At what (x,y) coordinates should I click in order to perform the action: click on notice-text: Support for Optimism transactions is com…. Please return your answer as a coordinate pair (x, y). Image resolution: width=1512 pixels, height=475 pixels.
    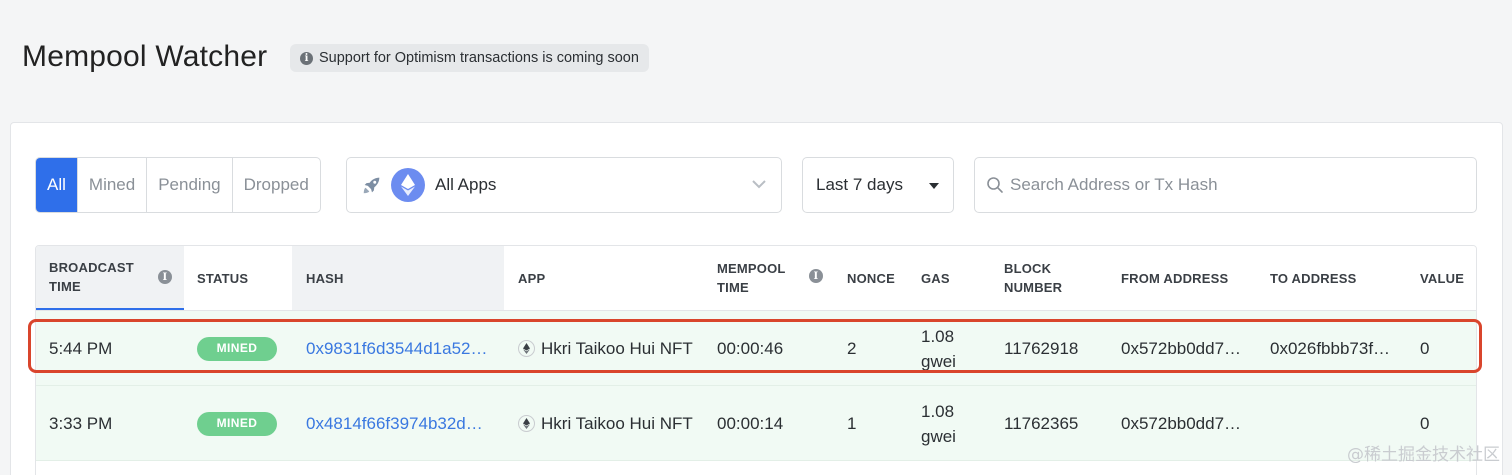
    Looking at the image, I should click on (479, 58).